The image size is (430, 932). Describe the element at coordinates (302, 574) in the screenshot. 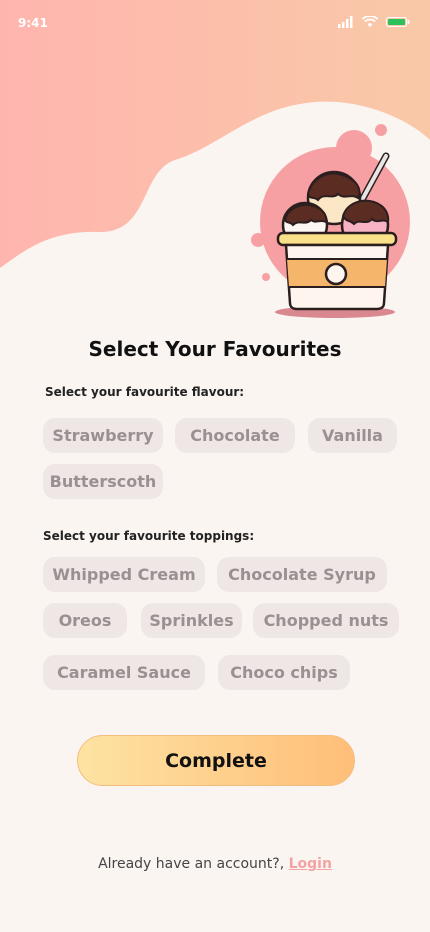

I see `topping-chip-chocolate-syrup: Chocolate Syrup` at that location.